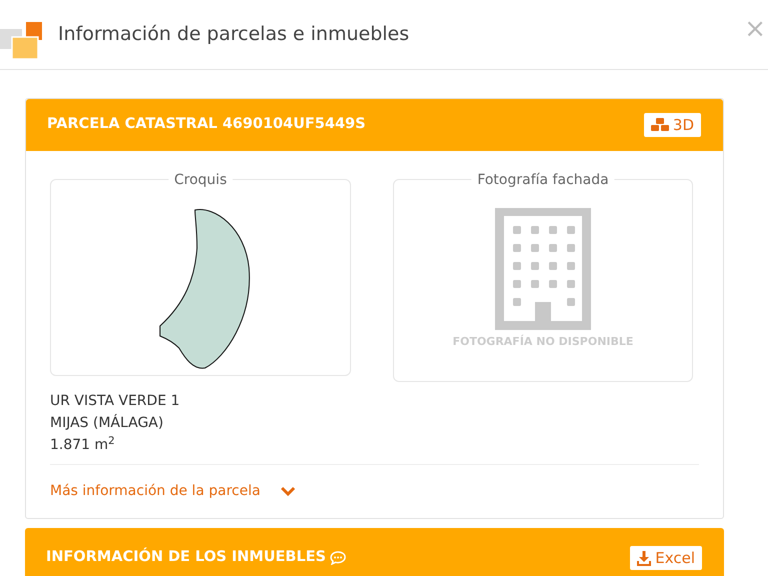  What do you see at coordinates (200, 180) in the screenshot?
I see `sketch-legend: Croquis` at bounding box center [200, 180].